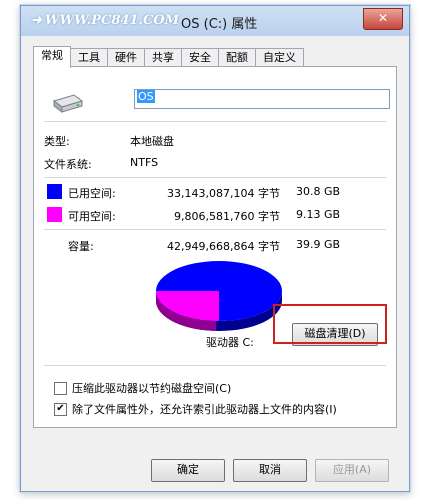  What do you see at coordinates (218, 296) in the screenshot?
I see `disk-usage-pie` at bounding box center [218, 296].